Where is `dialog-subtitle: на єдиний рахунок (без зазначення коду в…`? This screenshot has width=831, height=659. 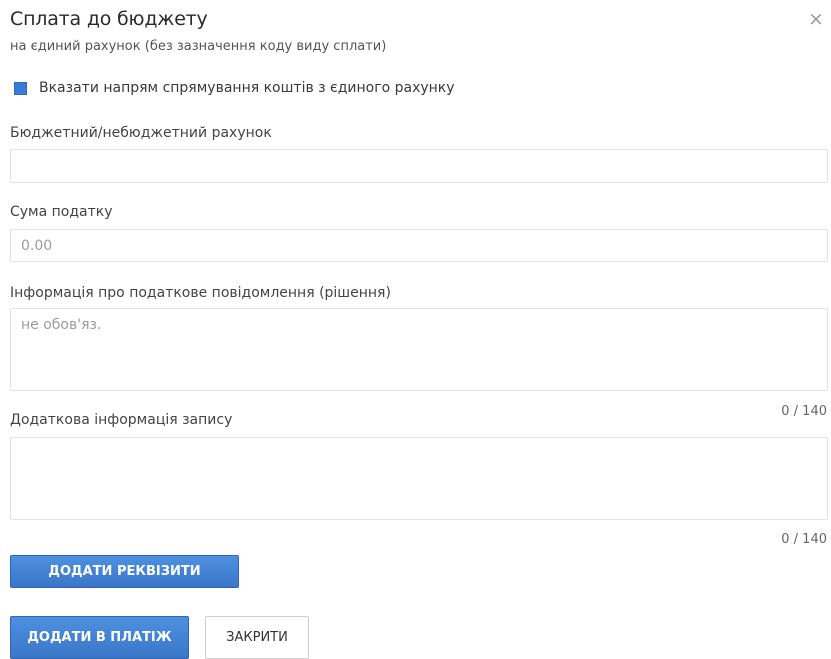
dialog-subtitle: на єдиний рахунок (без зазначення коду в… is located at coordinates (198, 46).